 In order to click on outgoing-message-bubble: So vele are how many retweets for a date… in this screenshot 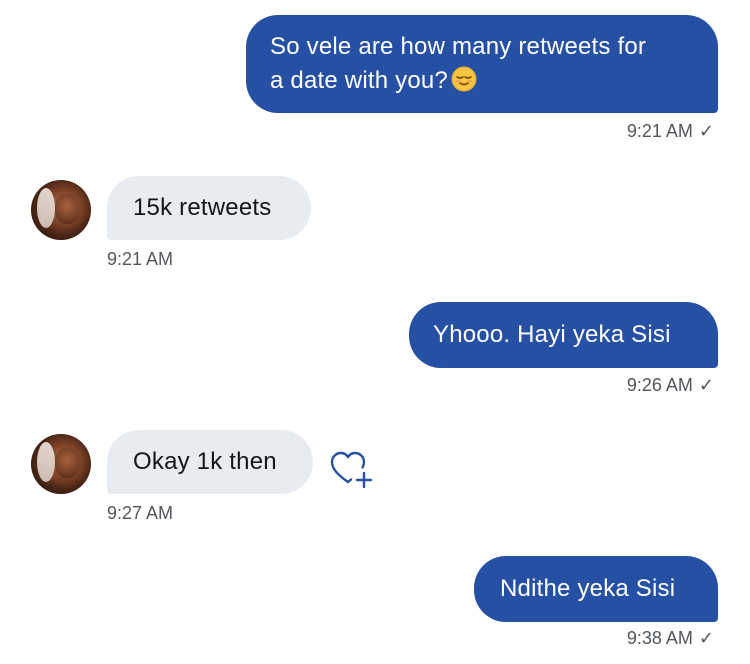, I will do `click(482, 64)`.